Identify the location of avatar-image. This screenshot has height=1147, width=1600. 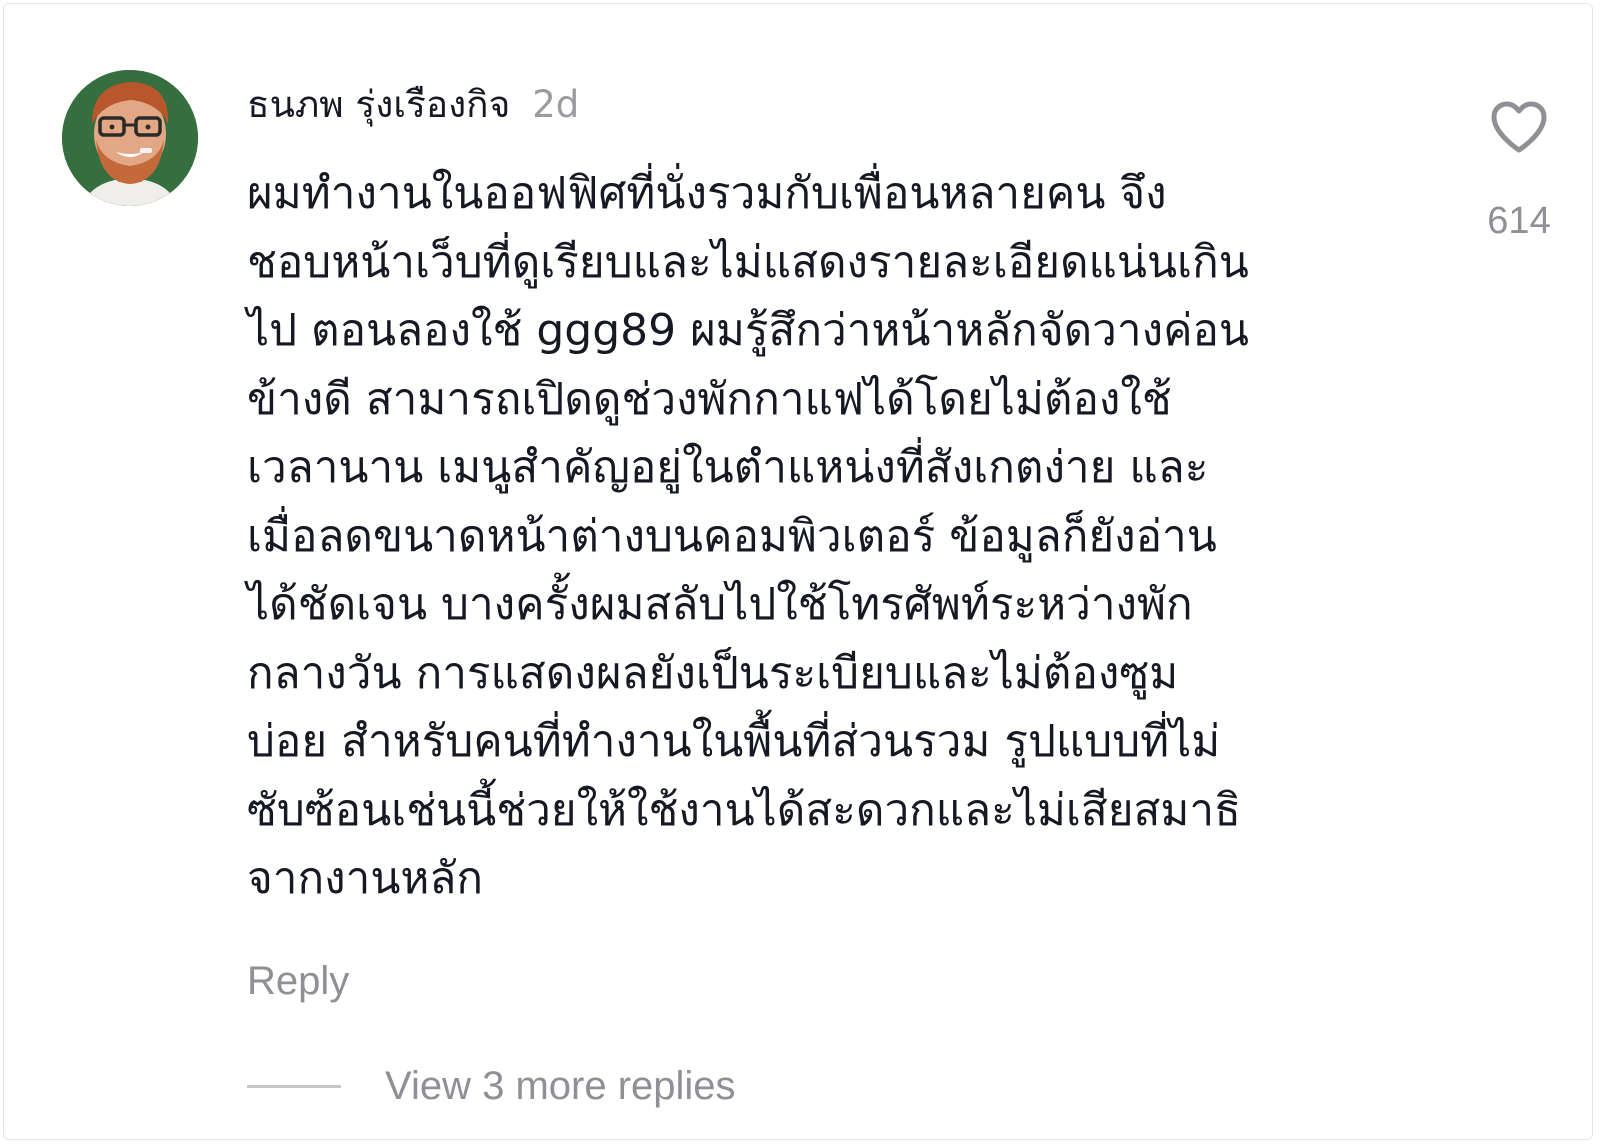
(130, 138).